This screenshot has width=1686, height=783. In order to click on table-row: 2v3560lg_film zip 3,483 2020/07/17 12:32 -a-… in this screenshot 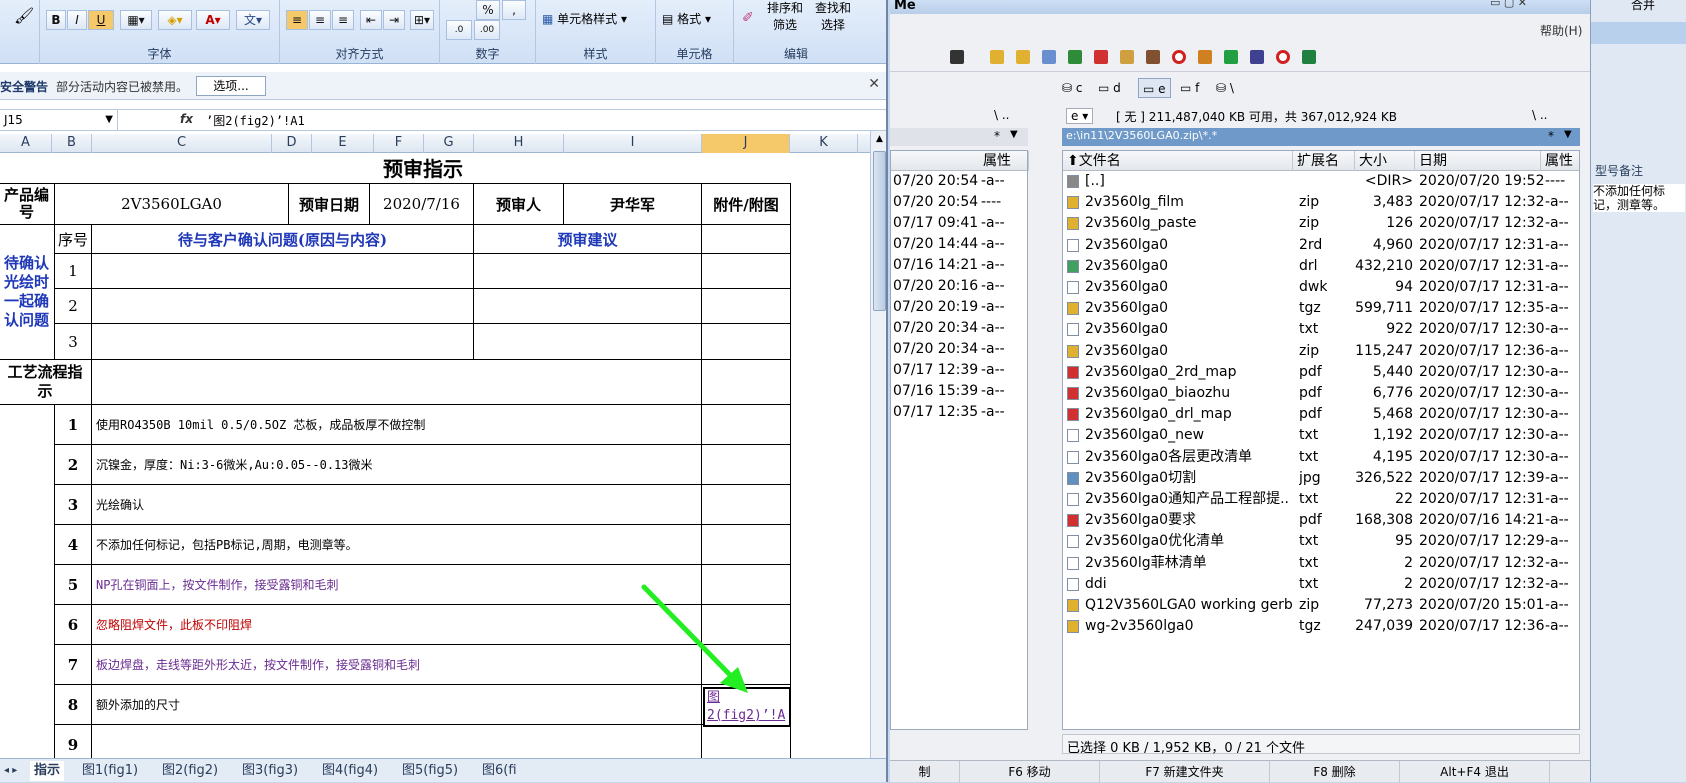, I will do `click(1321, 202)`.